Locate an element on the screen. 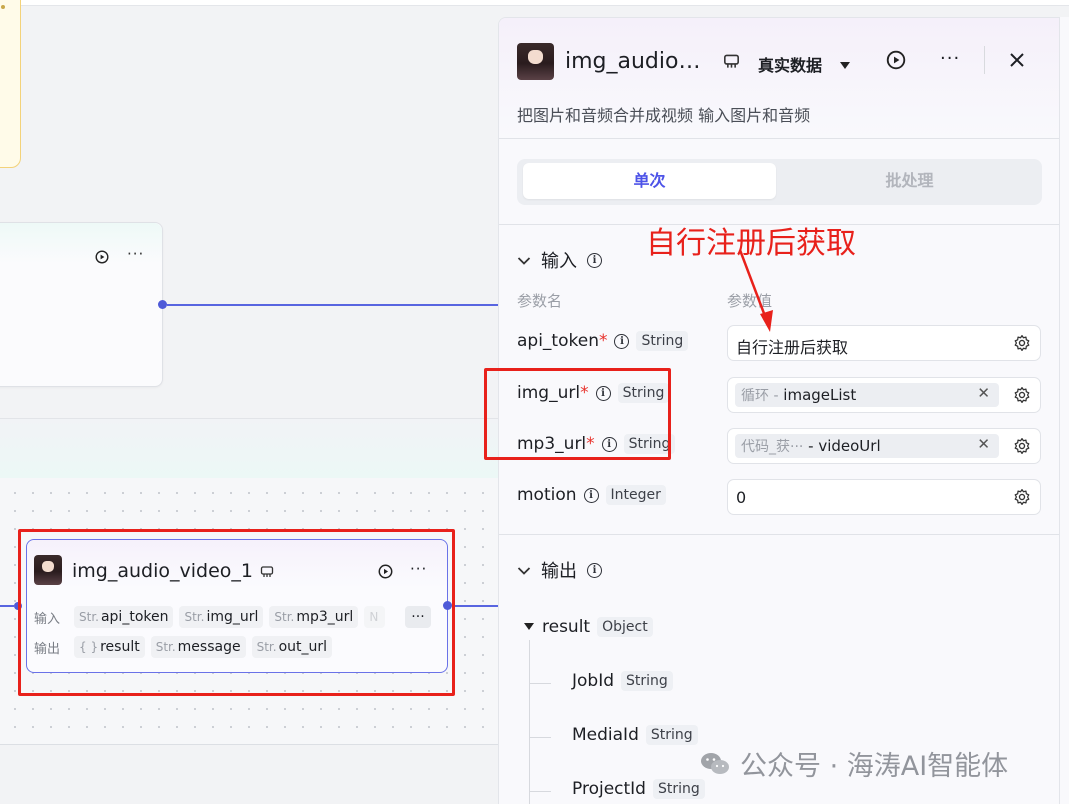 Image resolution: width=1069 pixels, height=804 pixels. output-tree-item: ProjectId String is located at coordinates (638, 789).